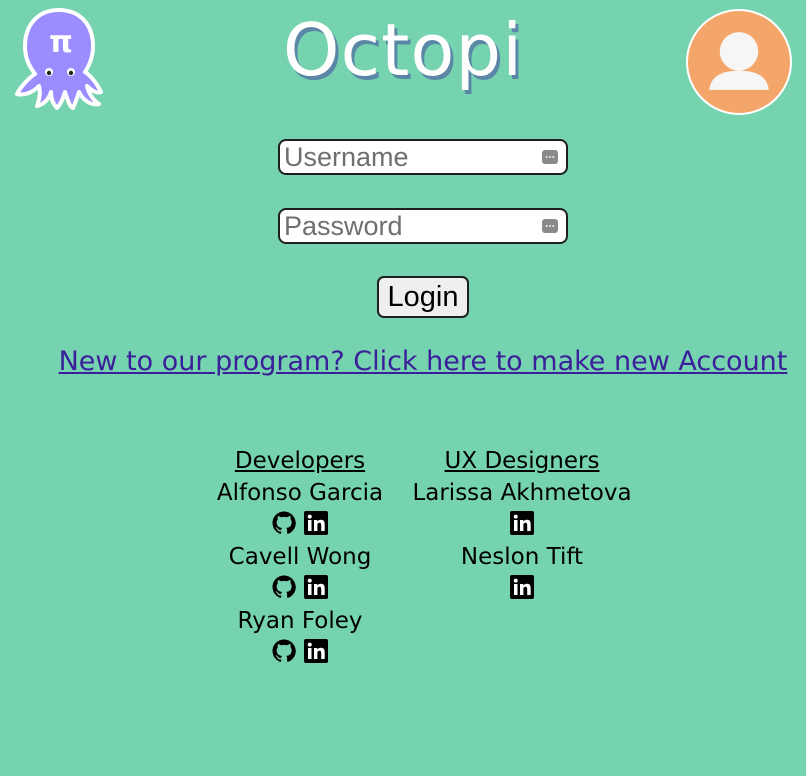 The height and width of the screenshot is (776, 806). I want to click on team-heading: Developers, so click(300, 461).